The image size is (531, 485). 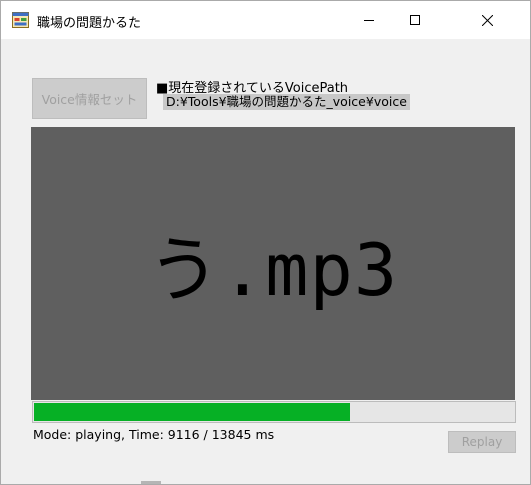 I want to click on voice-path-value: D:¥Tools¥職場の問題かるた_voice¥voice, so click(x=286, y=102).